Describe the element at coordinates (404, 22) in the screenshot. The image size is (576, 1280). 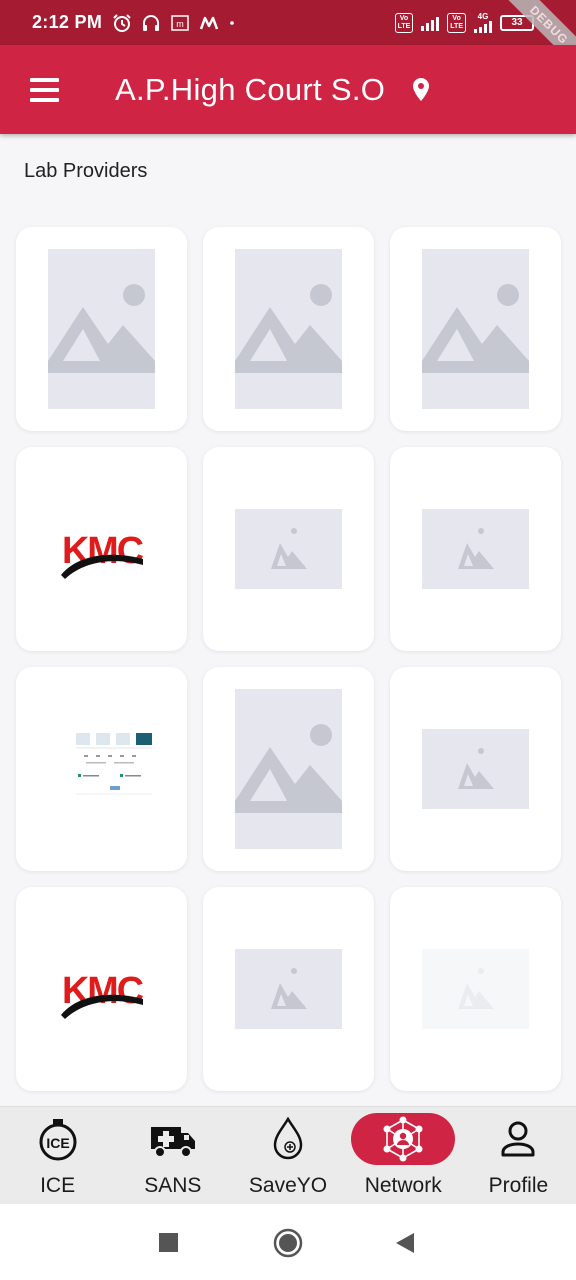
I see `volte-1-icon: Vo LTE` at that location.